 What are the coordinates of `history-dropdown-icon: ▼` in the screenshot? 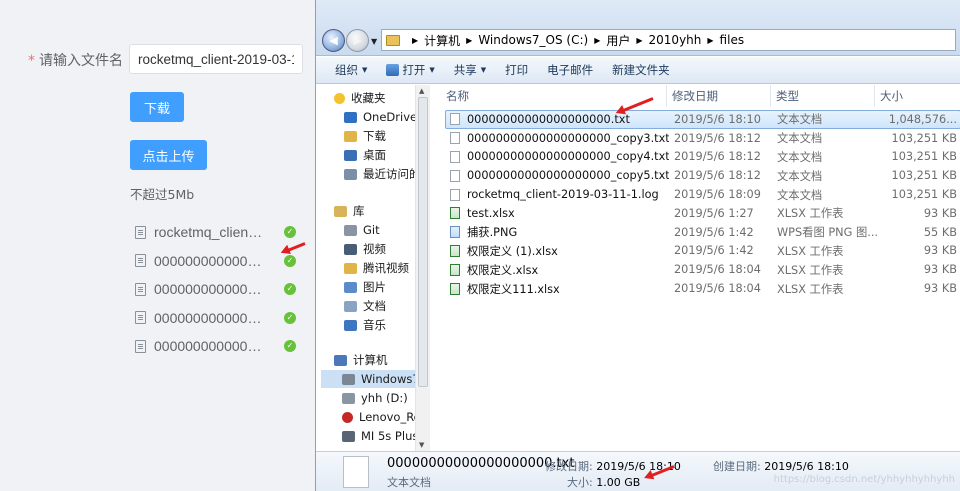 It's located at (374, 41).